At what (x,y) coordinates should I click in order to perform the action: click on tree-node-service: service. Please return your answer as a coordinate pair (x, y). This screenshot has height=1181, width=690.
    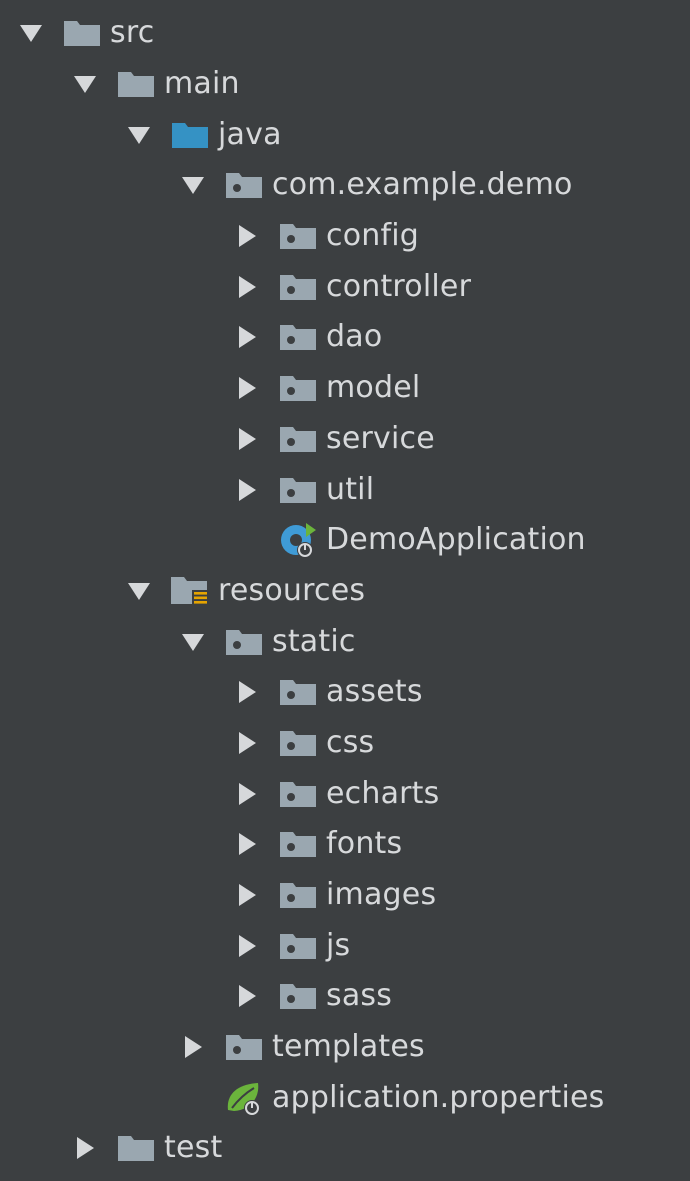
    Looking at the image, I should click on (345, 439).